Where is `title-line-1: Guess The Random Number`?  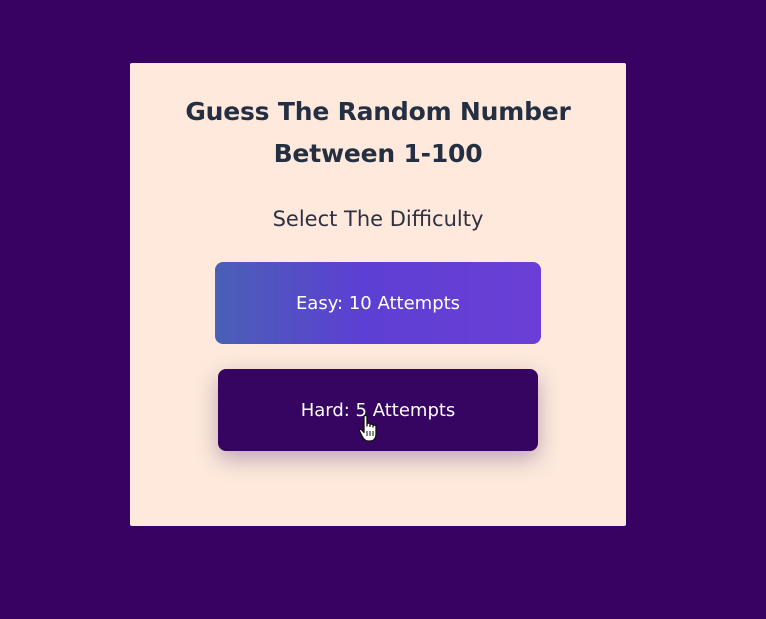 title-line-1: Guess The Random Number is located at coordinates (378, 111).